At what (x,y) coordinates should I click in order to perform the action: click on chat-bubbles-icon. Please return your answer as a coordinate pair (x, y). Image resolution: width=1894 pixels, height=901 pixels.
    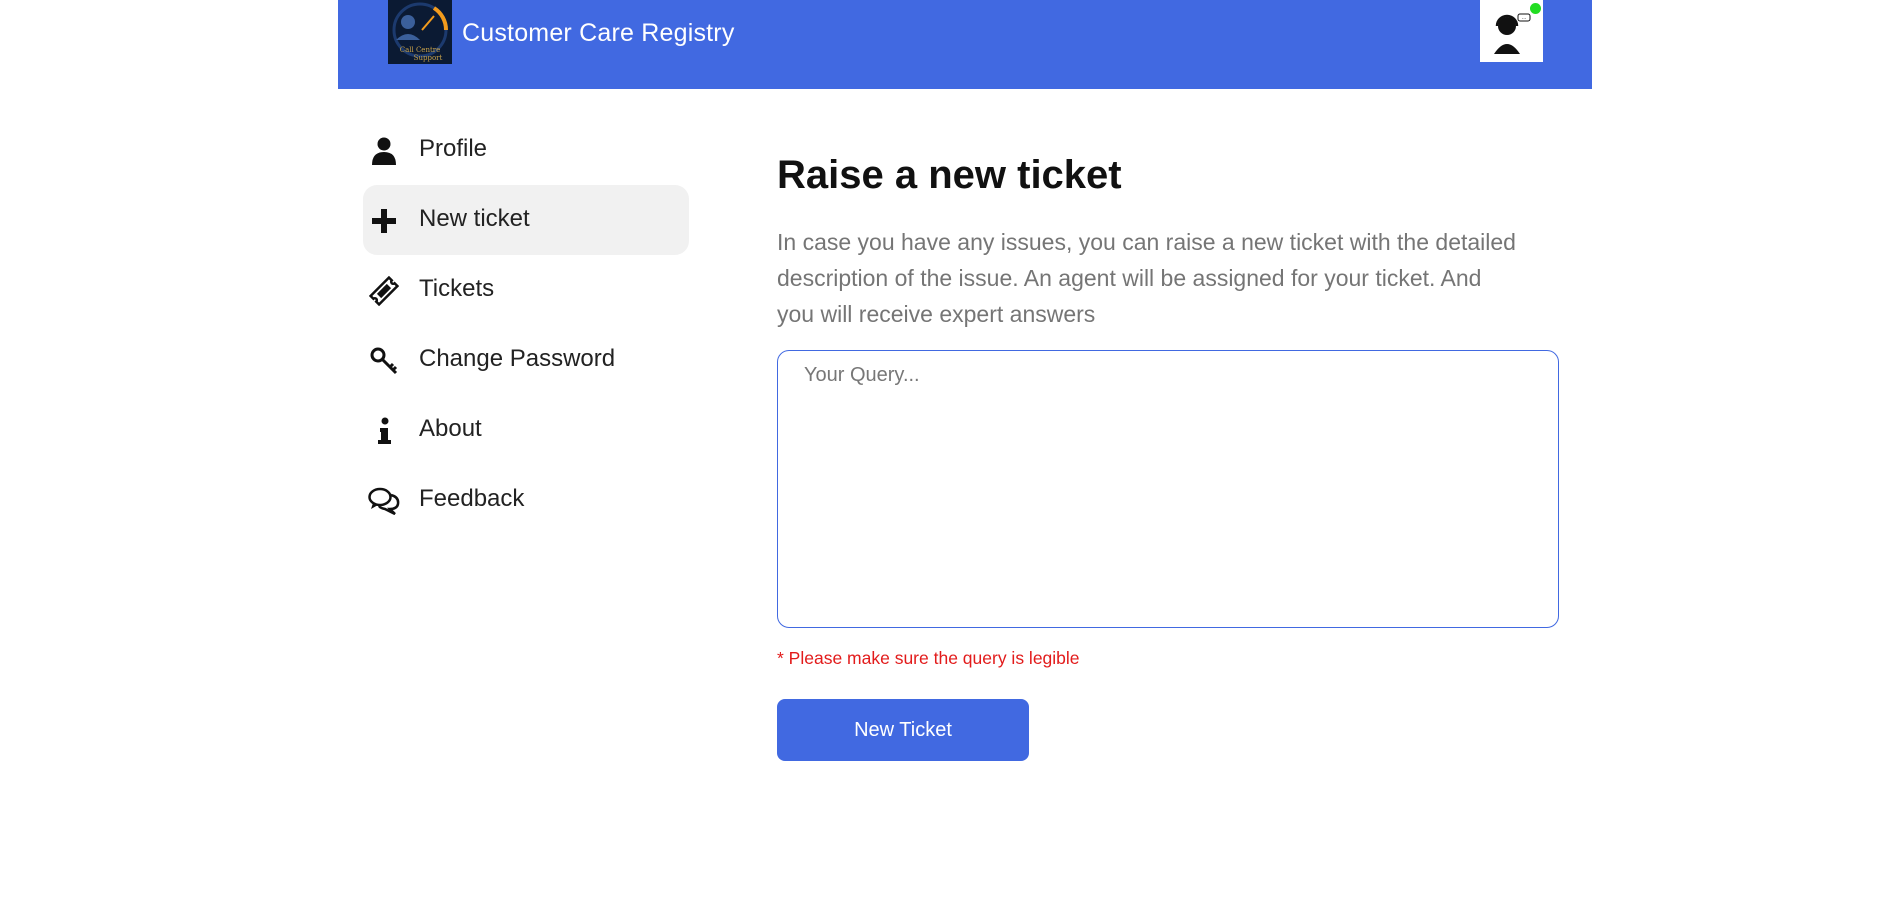
    Looking at the image, I should click on (384, 501).